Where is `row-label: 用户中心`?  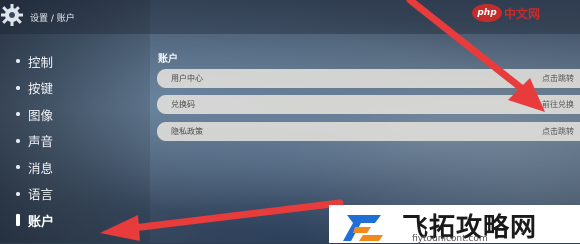 row-label: 用户中心 is located at coordinates (187, 78).